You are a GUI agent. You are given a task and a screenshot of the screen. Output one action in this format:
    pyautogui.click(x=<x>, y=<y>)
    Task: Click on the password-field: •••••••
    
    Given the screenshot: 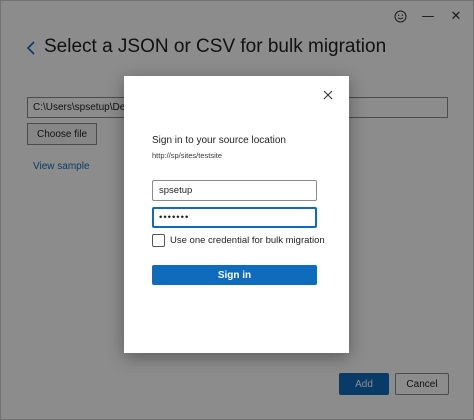 What is the action you would take?
    pyautogui.click(x=234, y=217)
    